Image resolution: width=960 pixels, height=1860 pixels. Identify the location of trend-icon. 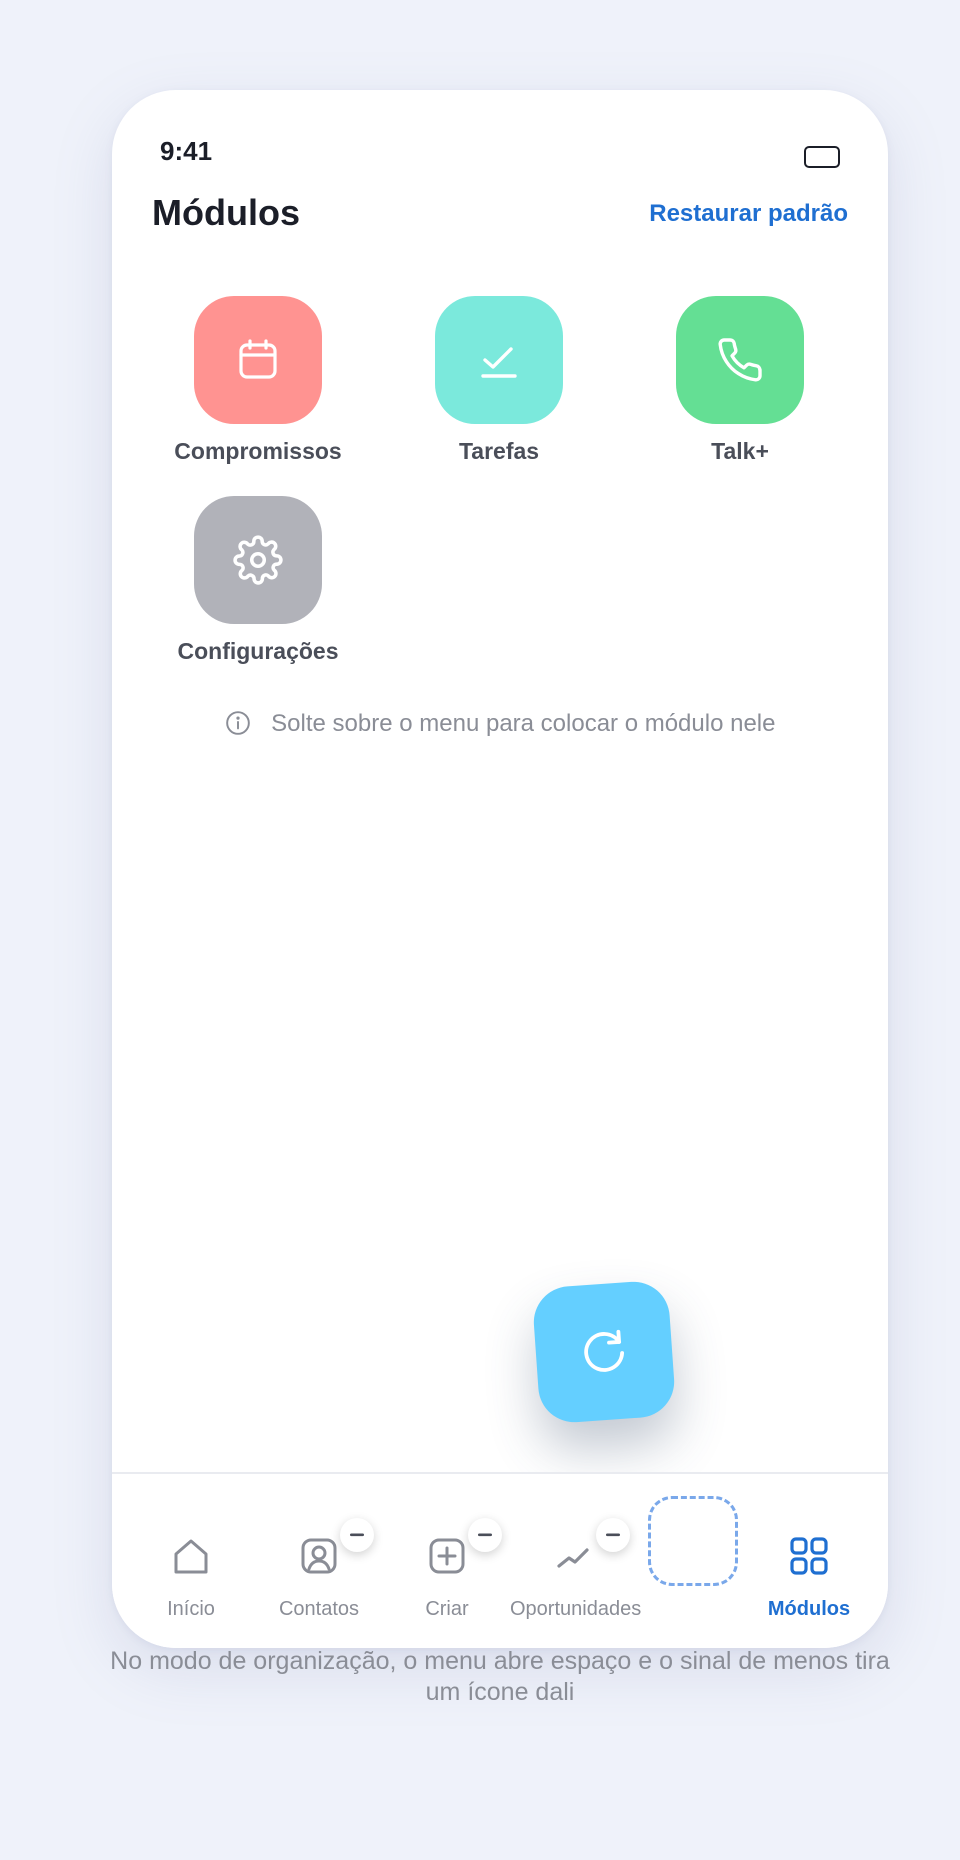
(573, 1558).